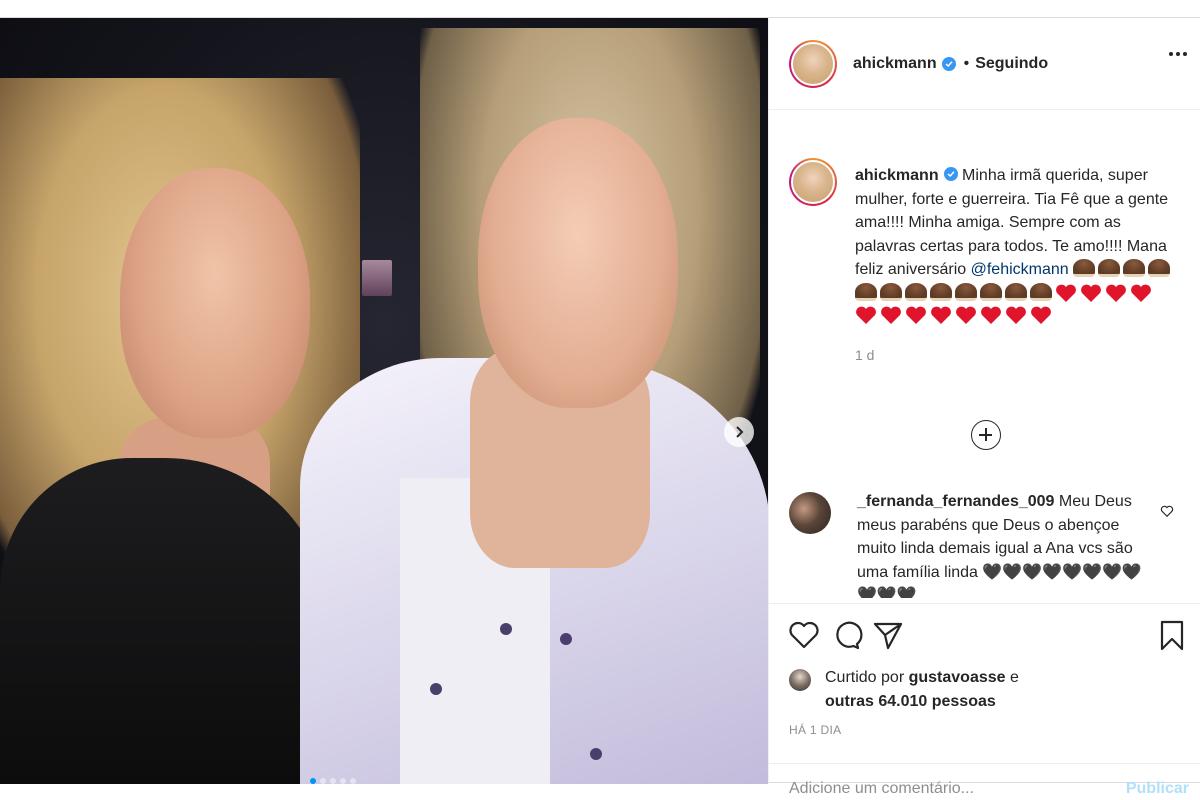  I want to click on share-button, so click(888, 635).